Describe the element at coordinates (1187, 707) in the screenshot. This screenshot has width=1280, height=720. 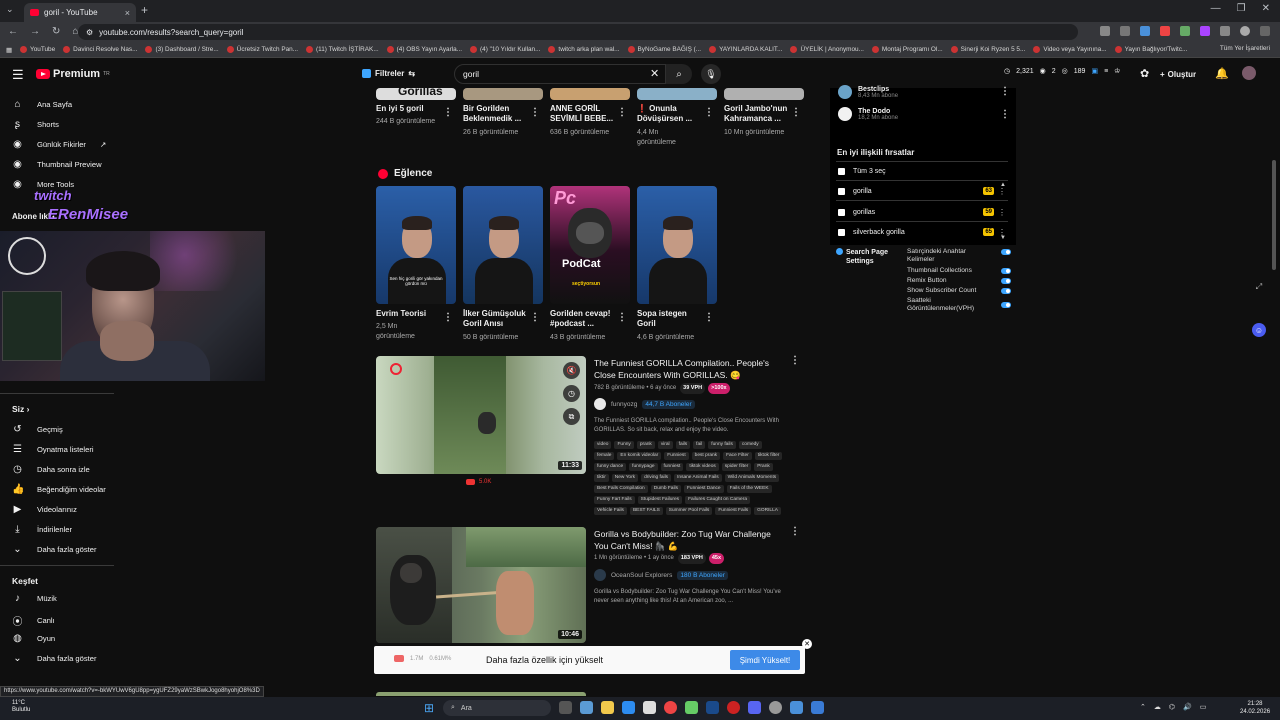
I see `volume-icon: 🔊` at that location.